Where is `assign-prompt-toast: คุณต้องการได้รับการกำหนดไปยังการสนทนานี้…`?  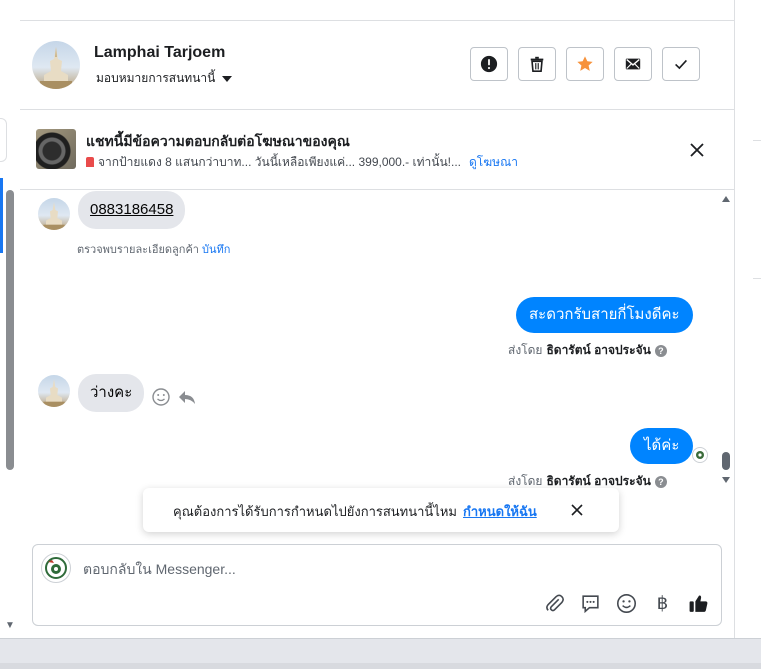 assign-prompt-toast: คุณต้องการได้รับการกำหนดไปยังการสนทนานี้… is located at coordinates (381, 510).